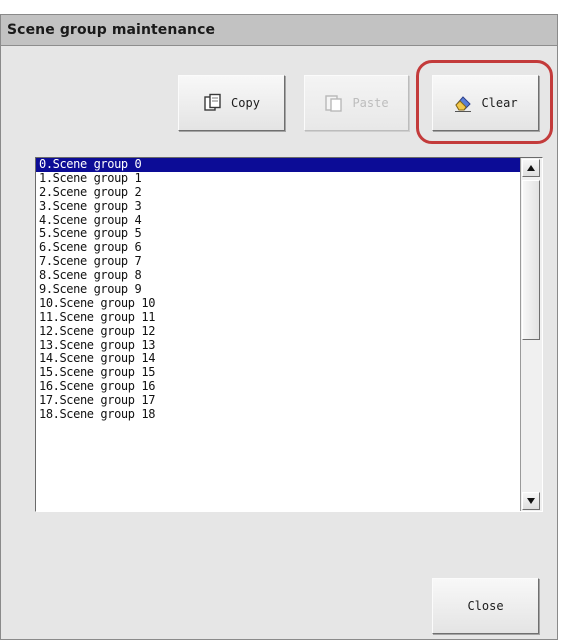 Image resolution: width=562 pixels, height=641 pixels. I want to click on scene-group-list-item: 12.Scene group 12, so click(278, 331).